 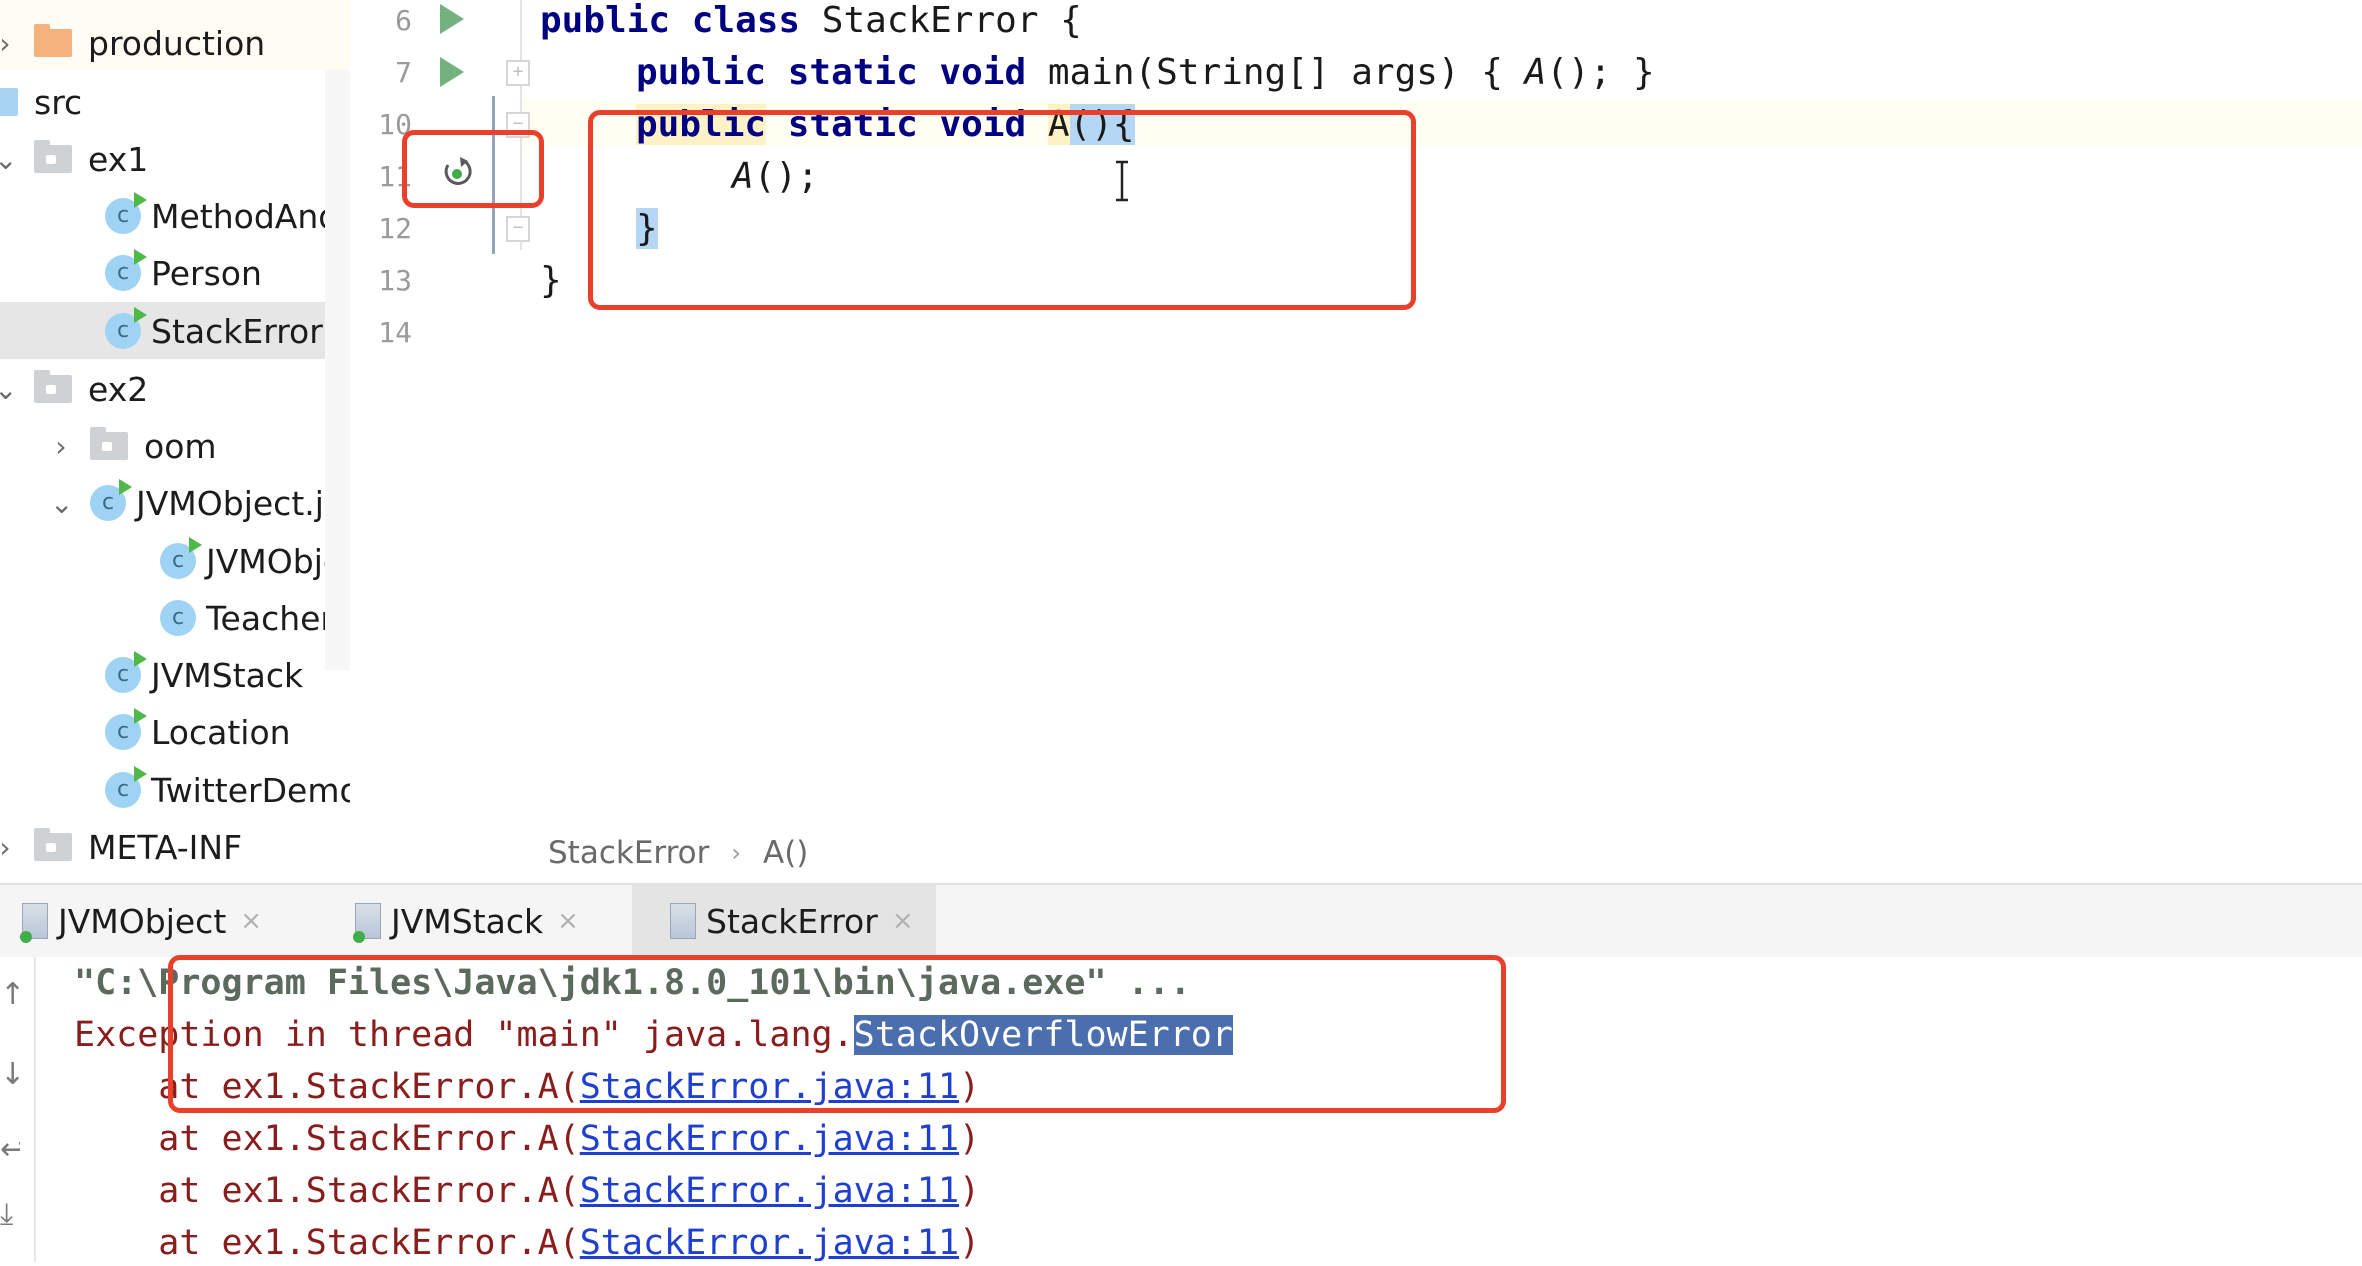 I want to click on up-arrow-icon: ↑, so click(x=10, y=994).